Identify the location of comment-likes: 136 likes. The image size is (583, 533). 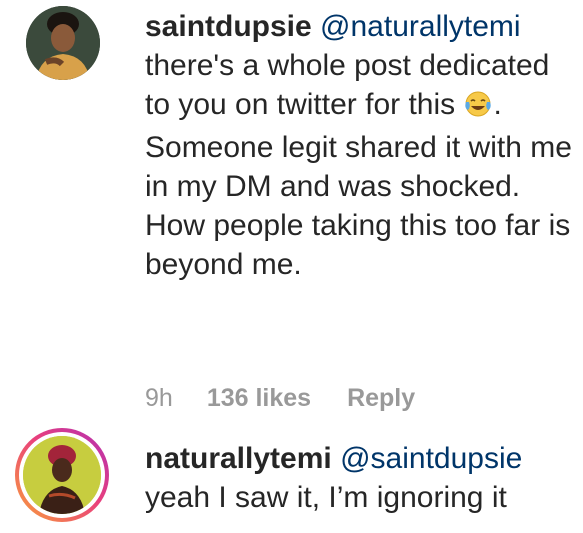
(259, 398).